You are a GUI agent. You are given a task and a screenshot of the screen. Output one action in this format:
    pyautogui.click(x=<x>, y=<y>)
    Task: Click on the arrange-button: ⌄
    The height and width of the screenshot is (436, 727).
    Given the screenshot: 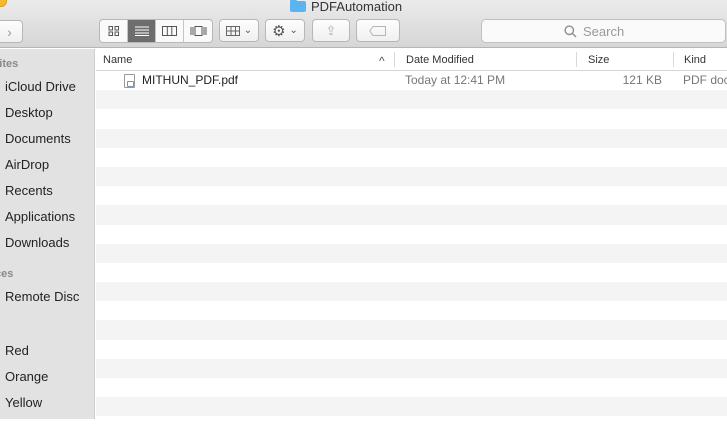 What is the action you would take?
    pyautogui.click(x=239, y=30)
    